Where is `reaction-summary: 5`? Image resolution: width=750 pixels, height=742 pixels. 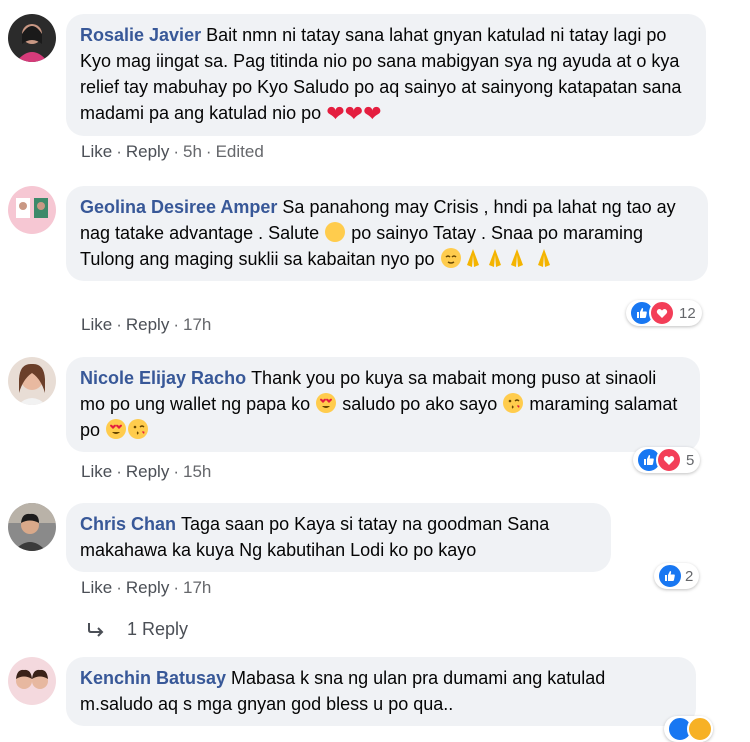 reaction-summary: 5 is located at coordinates (667, 460).